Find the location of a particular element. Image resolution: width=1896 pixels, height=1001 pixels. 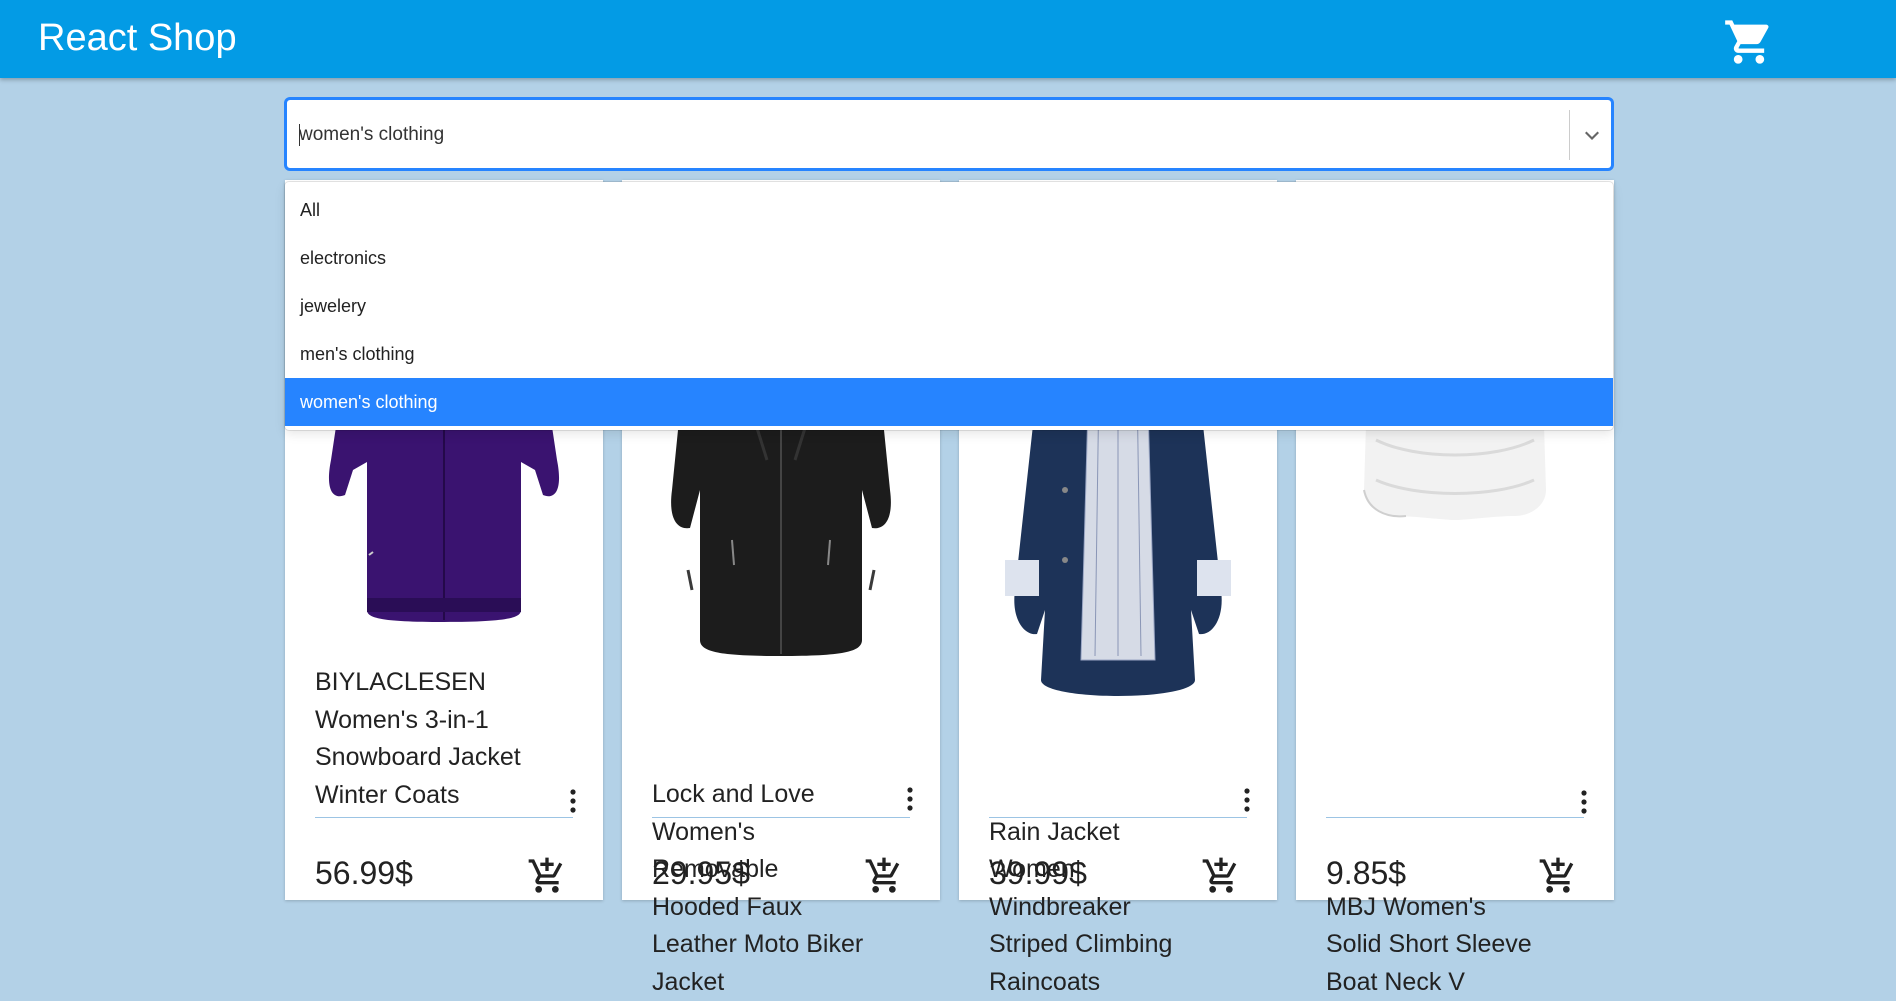

product-title-line: BIYLACLESEN is located at coordinates (430, 683).